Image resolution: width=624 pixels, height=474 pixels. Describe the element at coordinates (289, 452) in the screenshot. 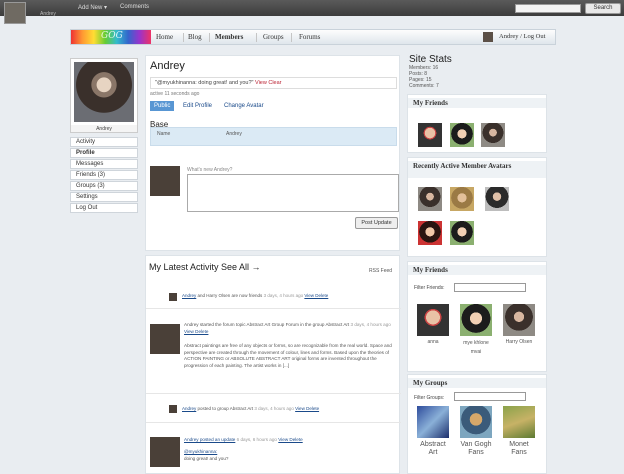

I see `mention-link: @myukhinanna:` at that location.